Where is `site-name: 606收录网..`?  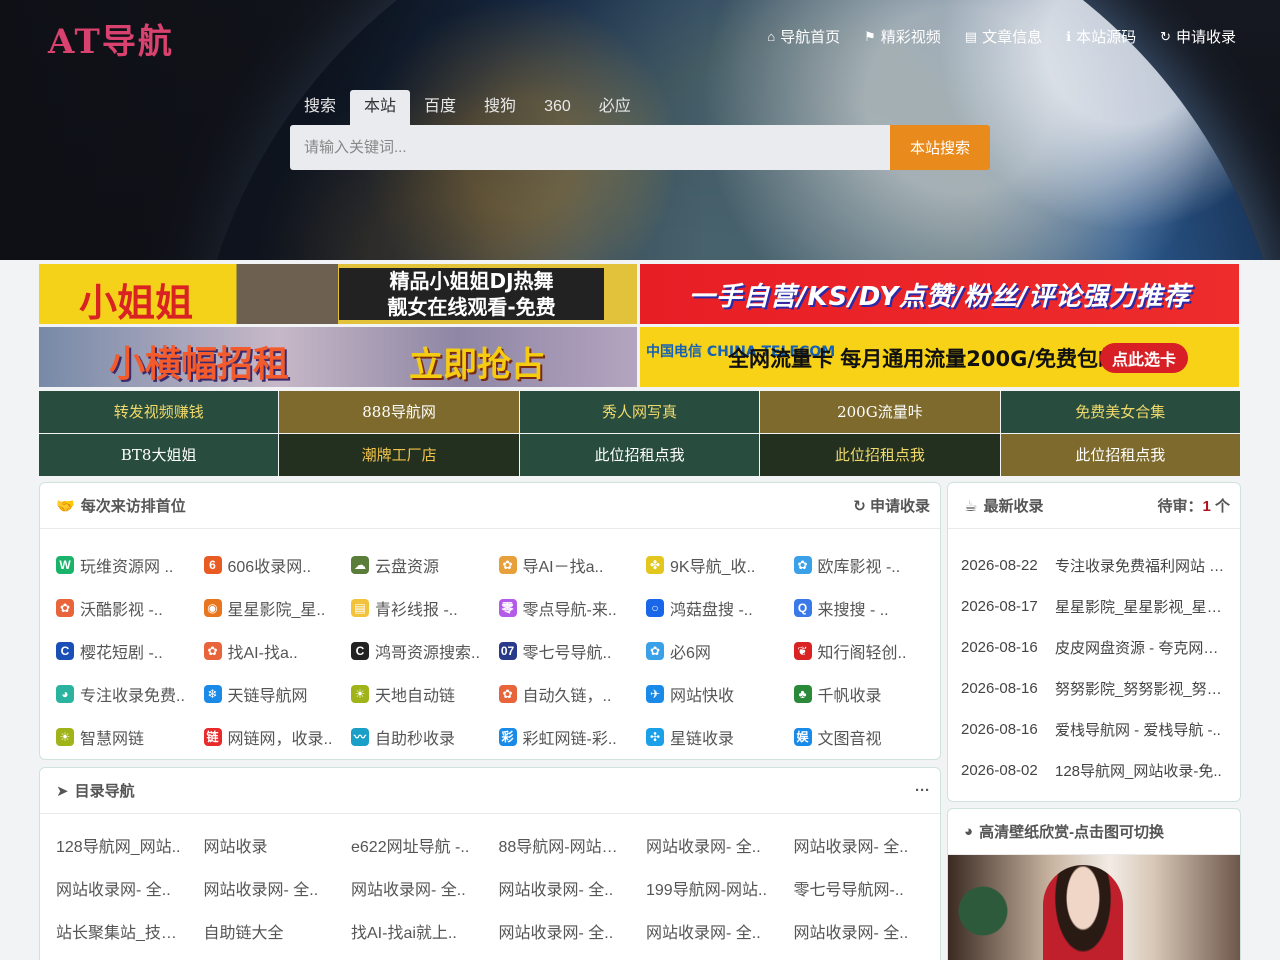 site-name: 606收录网.. is located at coordinates (269, 567).